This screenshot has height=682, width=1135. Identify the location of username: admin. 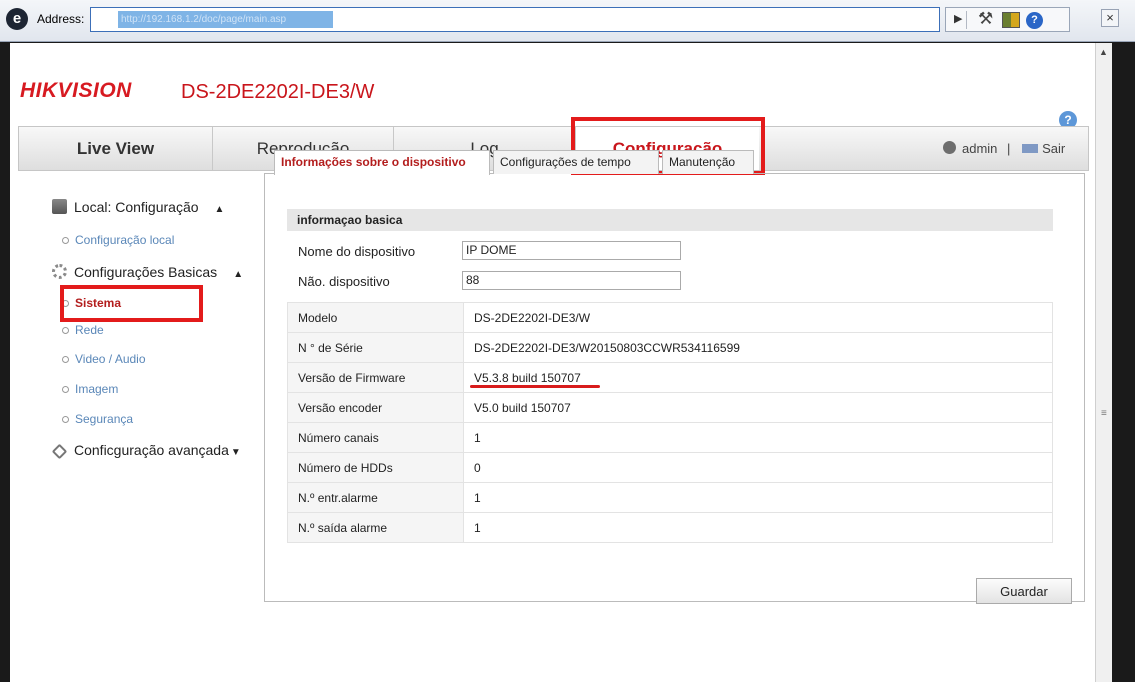
(980, 148).